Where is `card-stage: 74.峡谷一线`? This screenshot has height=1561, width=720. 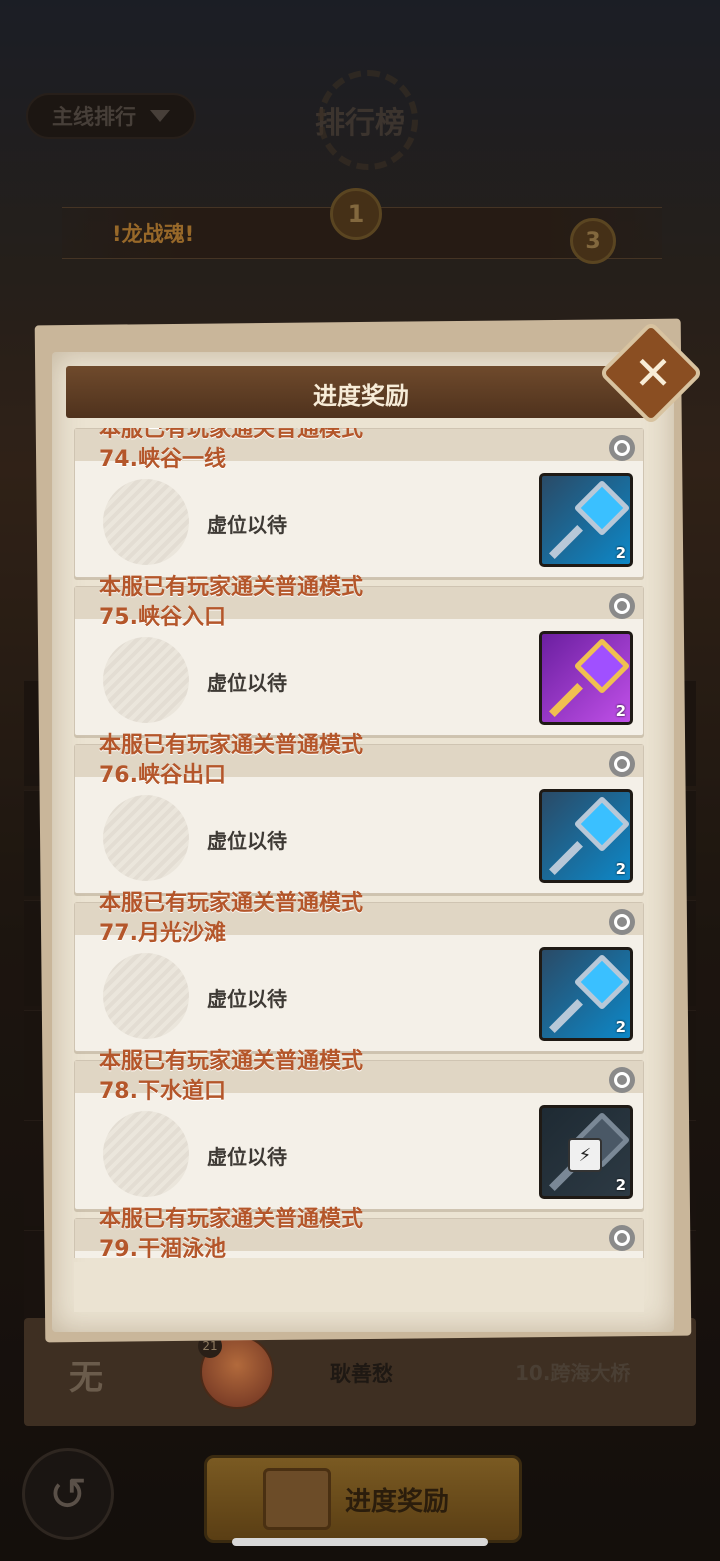 card-stage: 74.峡谷一线 is located at coordinates (162, 459).